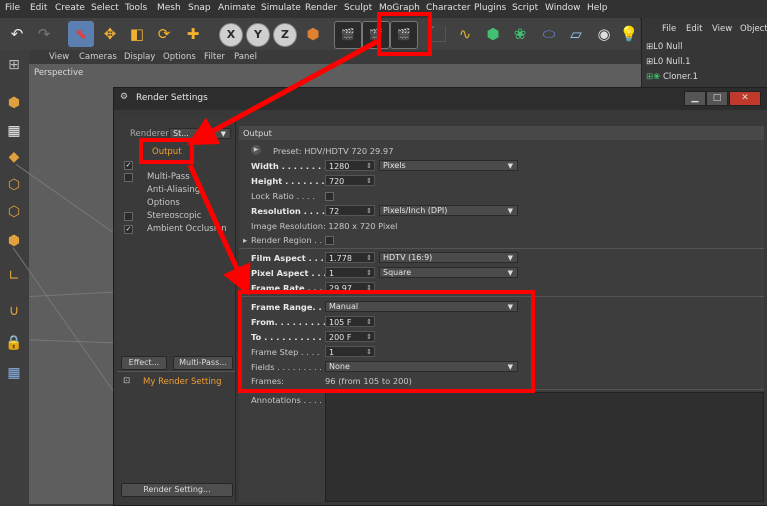  What do you see at coordinates (284, 91) in the screenshot?
I see `arrow-to-output` at bounding box center [284, 91].